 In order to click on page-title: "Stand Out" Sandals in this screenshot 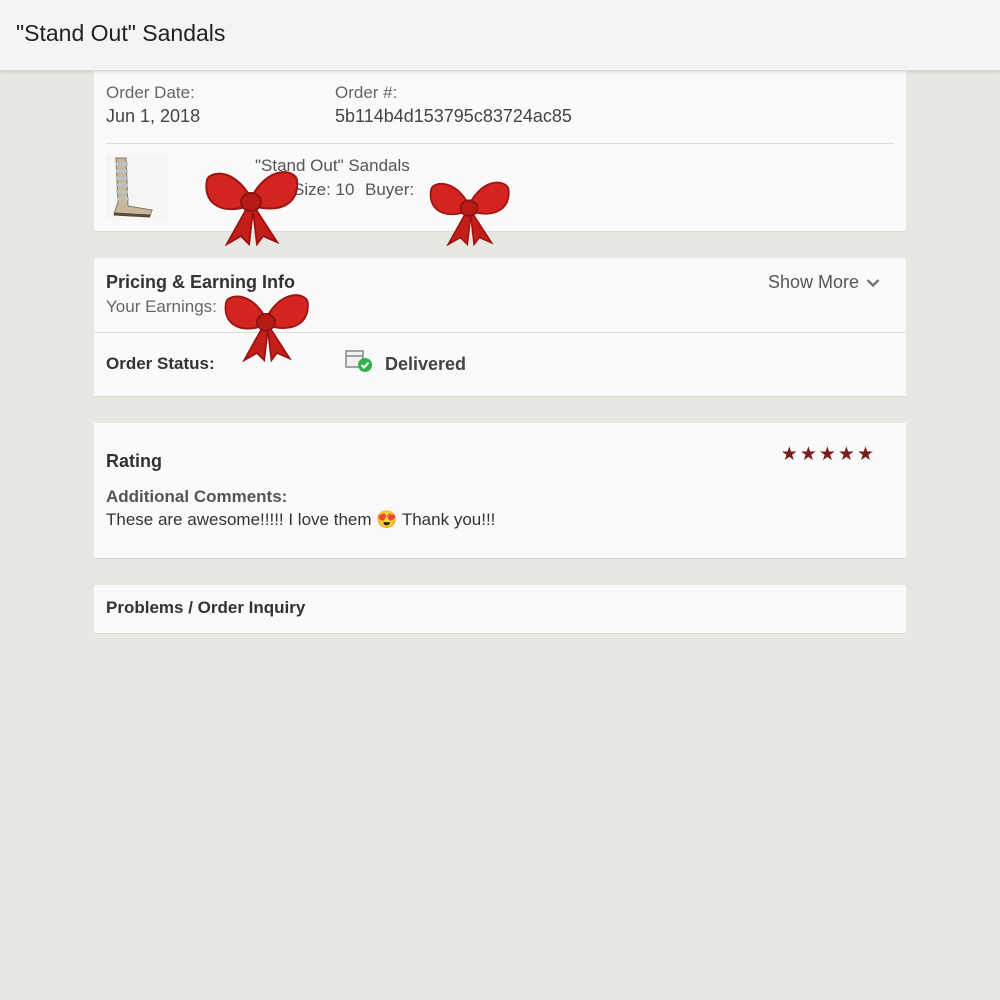, I will do `click(121, 33)`.